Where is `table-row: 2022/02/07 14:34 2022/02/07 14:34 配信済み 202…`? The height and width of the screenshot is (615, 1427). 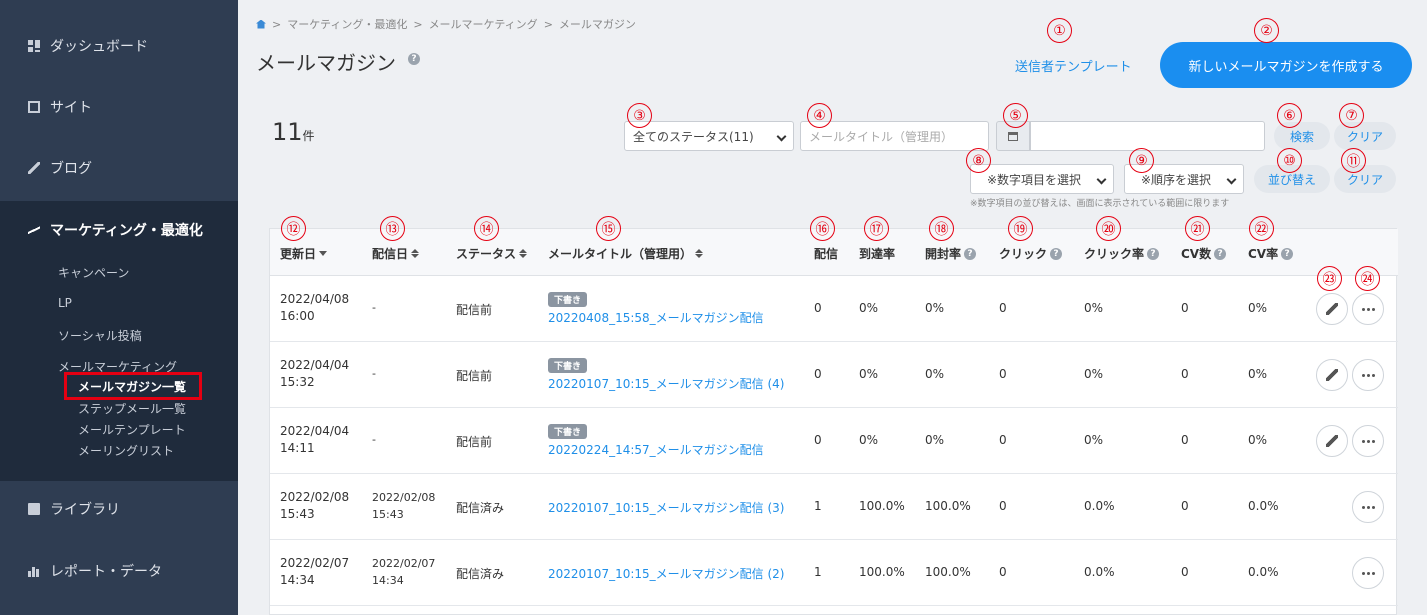
table-row: 2022/02/07 14:34 2022/02/07 14:34 配信済み 202… is located at coordinates (834, 573).